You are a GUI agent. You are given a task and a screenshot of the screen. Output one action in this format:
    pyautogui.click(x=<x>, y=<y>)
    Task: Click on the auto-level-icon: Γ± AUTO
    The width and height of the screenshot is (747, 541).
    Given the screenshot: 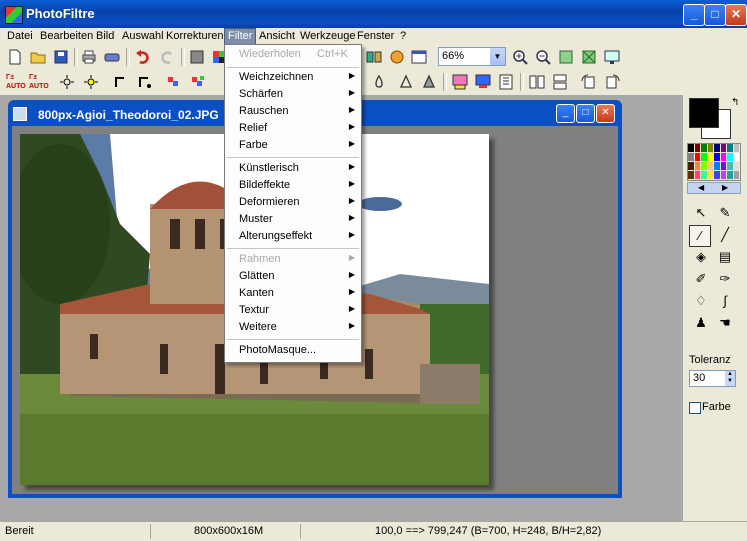 What is the action you would take?
    pyautogui.click(x=16, y=82)
    